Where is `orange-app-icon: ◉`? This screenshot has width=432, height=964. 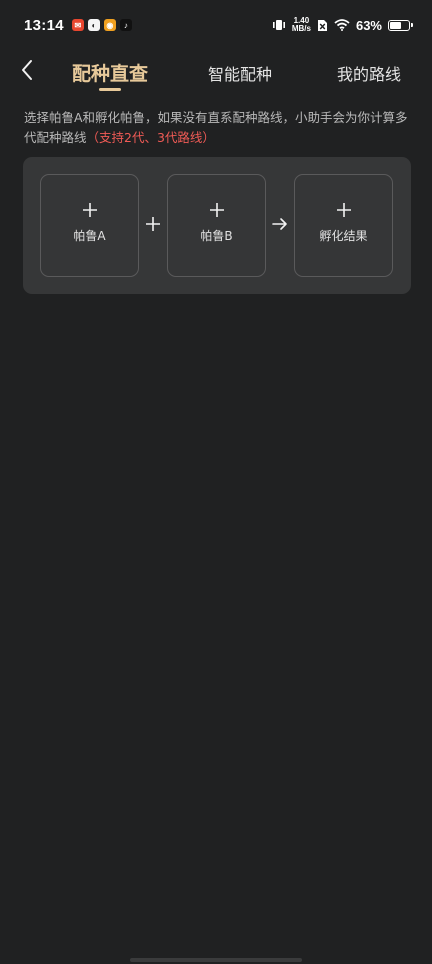
orange-app-icon: ◉ is located at coordinates (109, 25).